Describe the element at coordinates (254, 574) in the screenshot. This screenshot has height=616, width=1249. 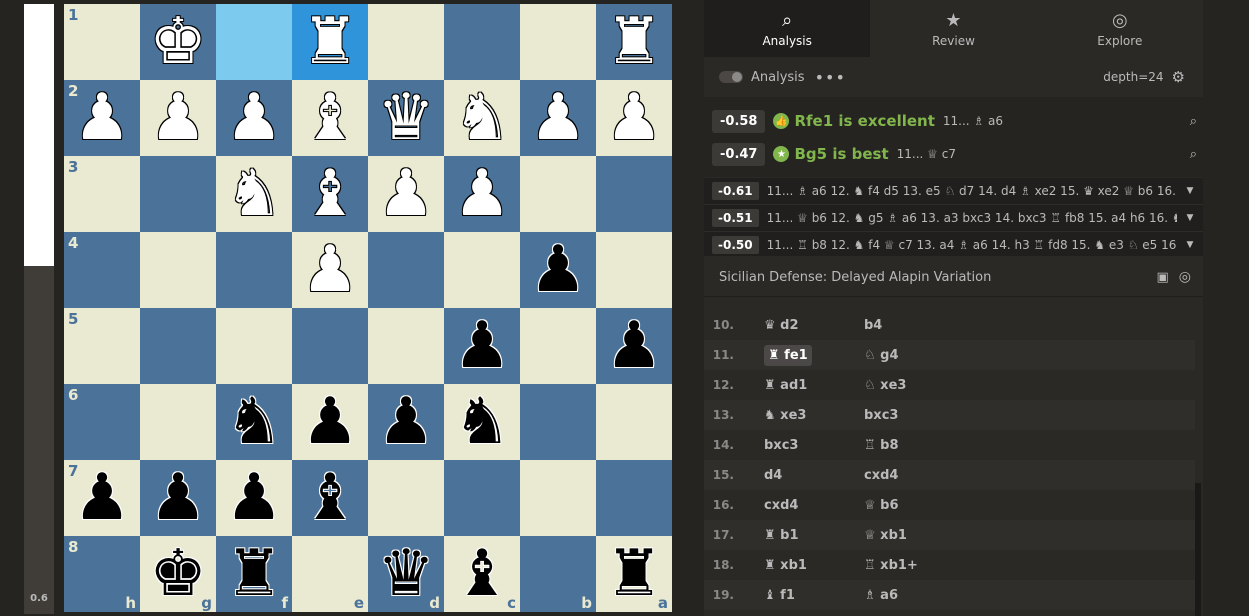
I see `square-f8: f ♜` at that location.